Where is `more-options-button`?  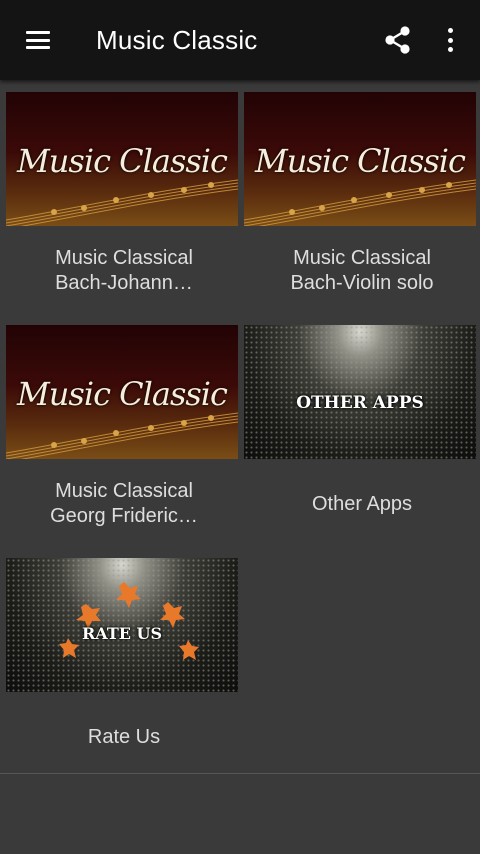 more-options-button is located at coordinates (450, 40).